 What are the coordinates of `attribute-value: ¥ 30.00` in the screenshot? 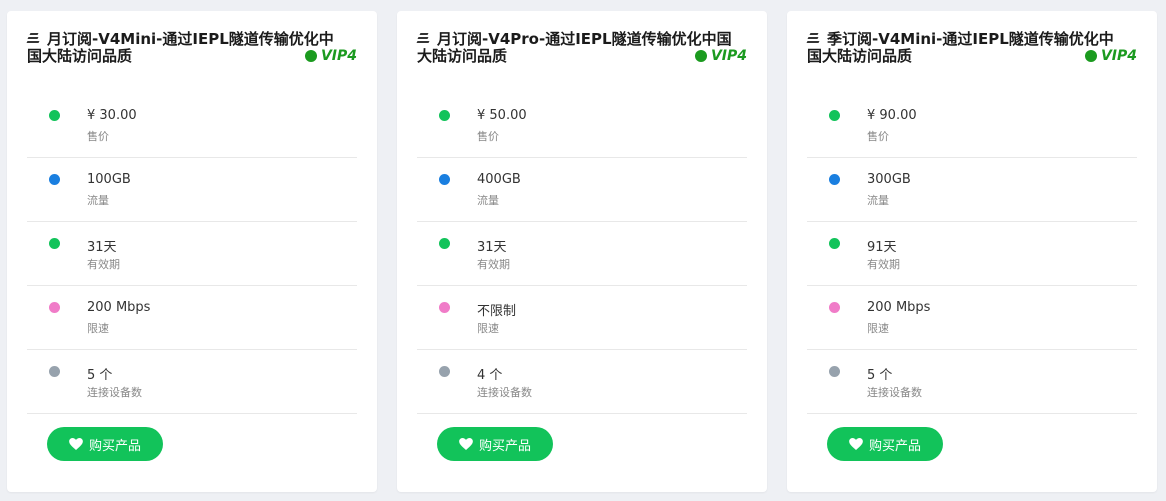 It's located at (112, 115).